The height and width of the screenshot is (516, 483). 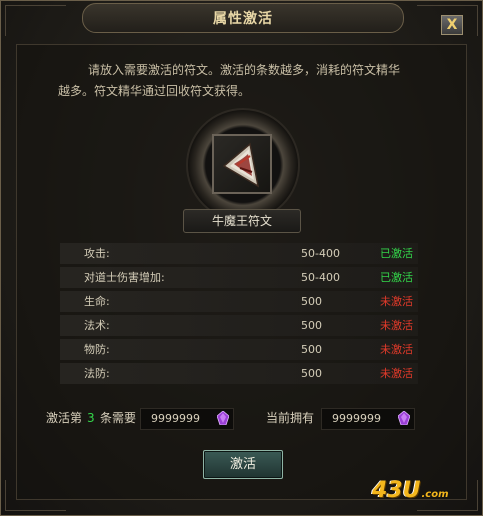 What do you see at coordinates (175, 418) in the screenshot?
I see `required-amount: 9999999` at bounding box center [175, 418].